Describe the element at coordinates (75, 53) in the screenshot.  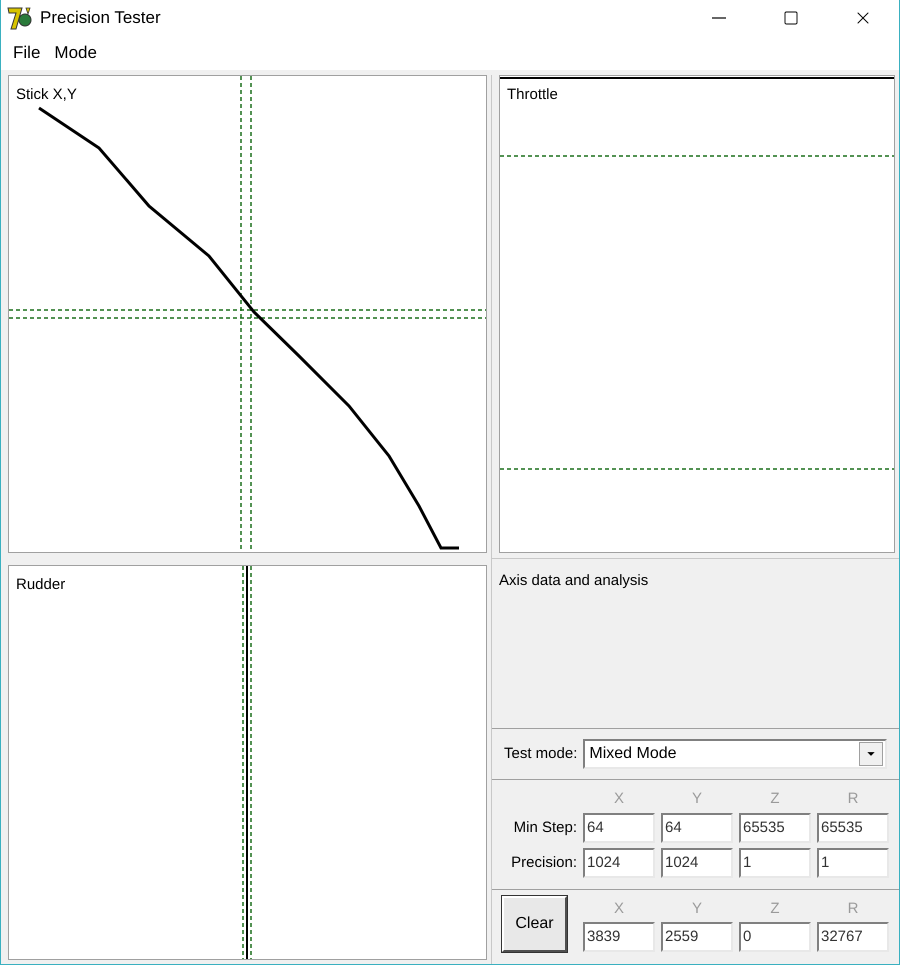
I see `menu-item: Mode` at that location.